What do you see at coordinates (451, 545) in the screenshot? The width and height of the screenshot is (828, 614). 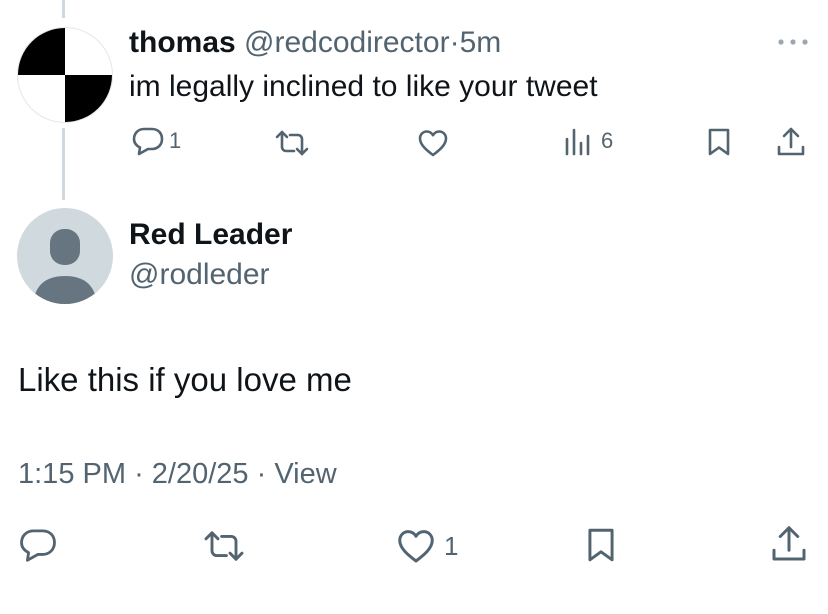 I see `like-count: 1` at bounding box center [451, 545].